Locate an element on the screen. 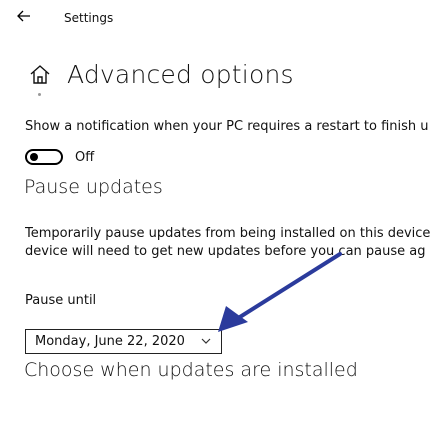  app-title: Settings is located at coordinates (89, 18).